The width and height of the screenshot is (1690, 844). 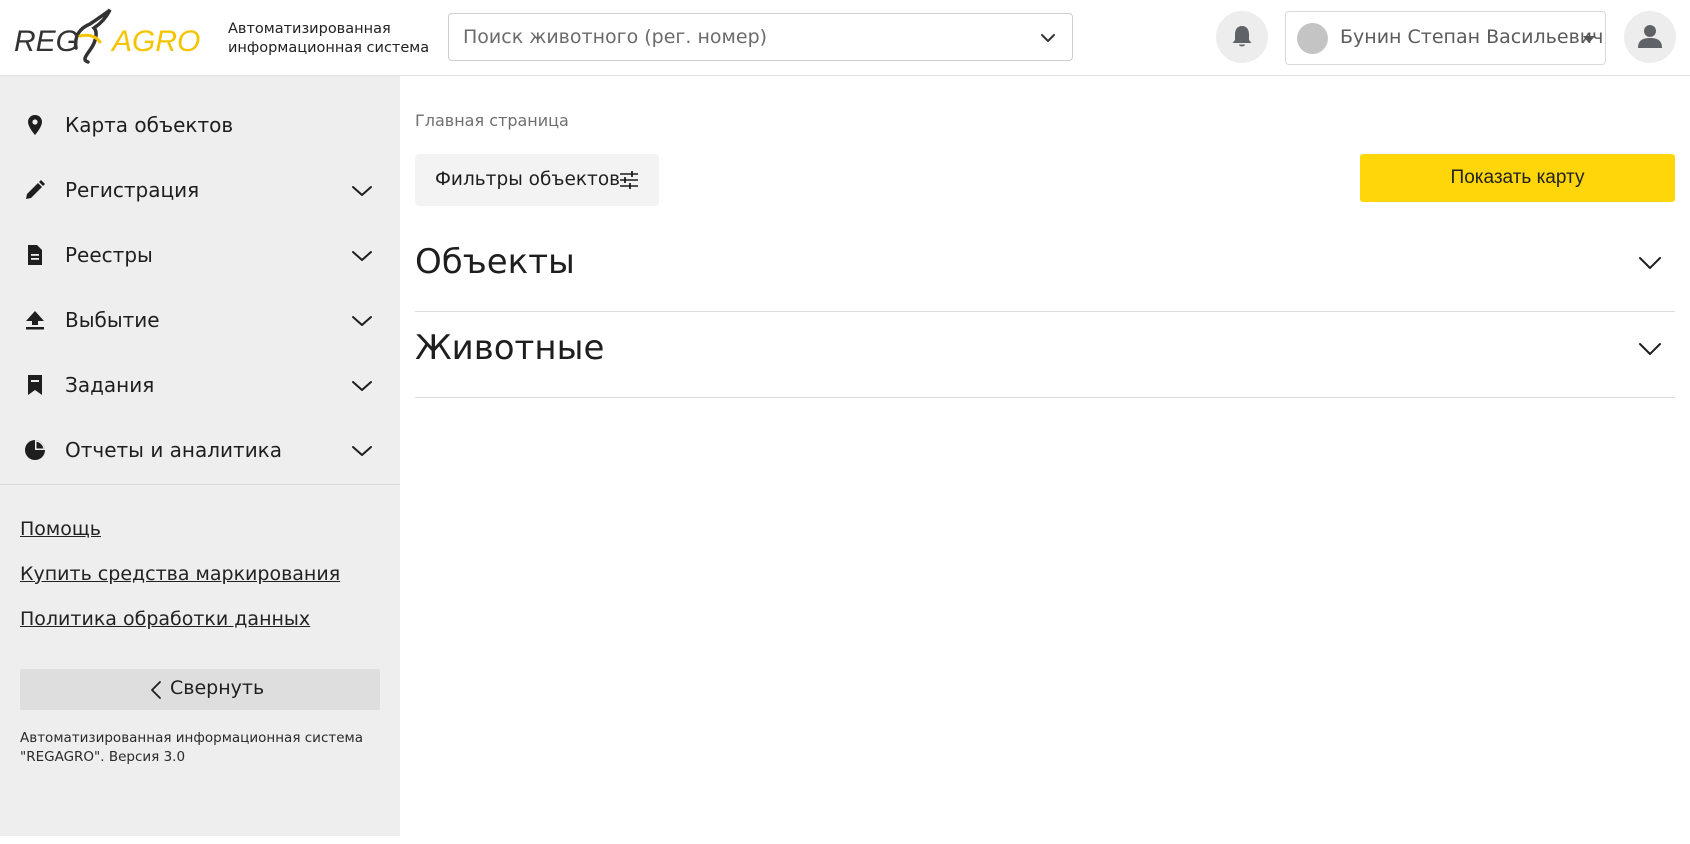 What do you see at coordinates (510, 348) in the screenshot?
I see `section-title: Животные` at bounding box center [510, 348].